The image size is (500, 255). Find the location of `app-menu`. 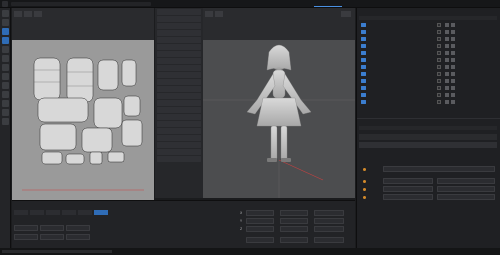

app-menu is located at coordinates (5, 4).